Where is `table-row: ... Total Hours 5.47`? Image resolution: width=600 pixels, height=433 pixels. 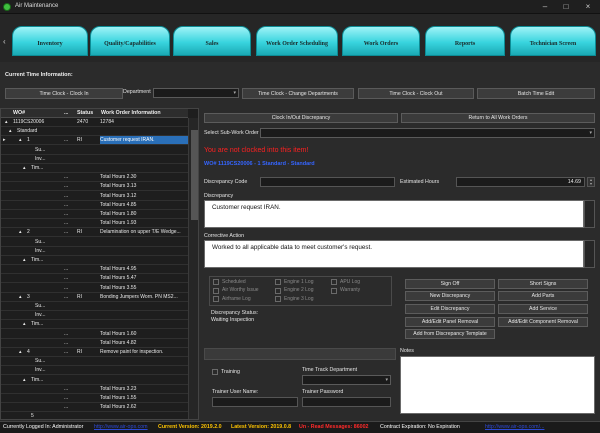 table-row: ... Total Hours 5.47 is located at coordinates (94, 279).